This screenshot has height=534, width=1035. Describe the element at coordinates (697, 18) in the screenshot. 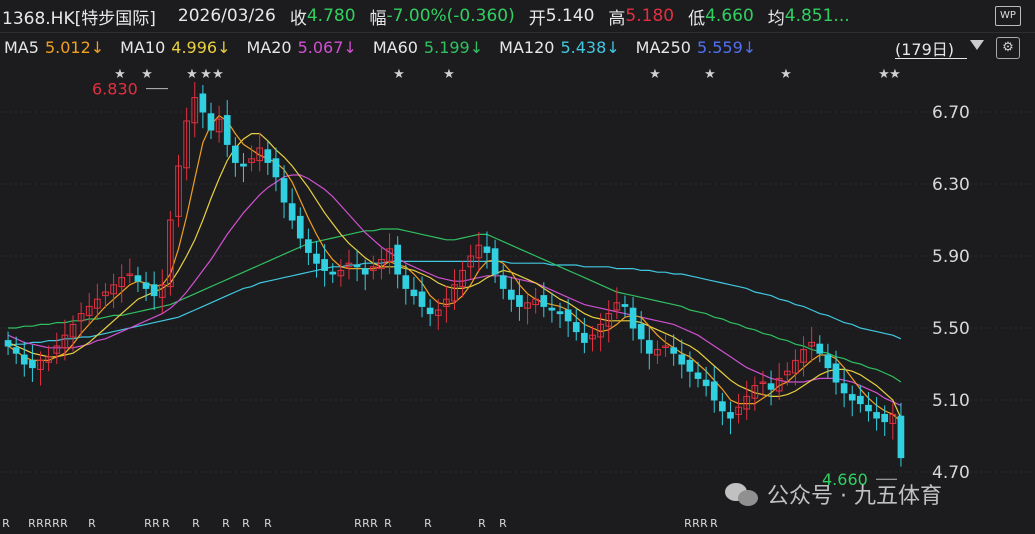

I see `low-label: 低` at that location.